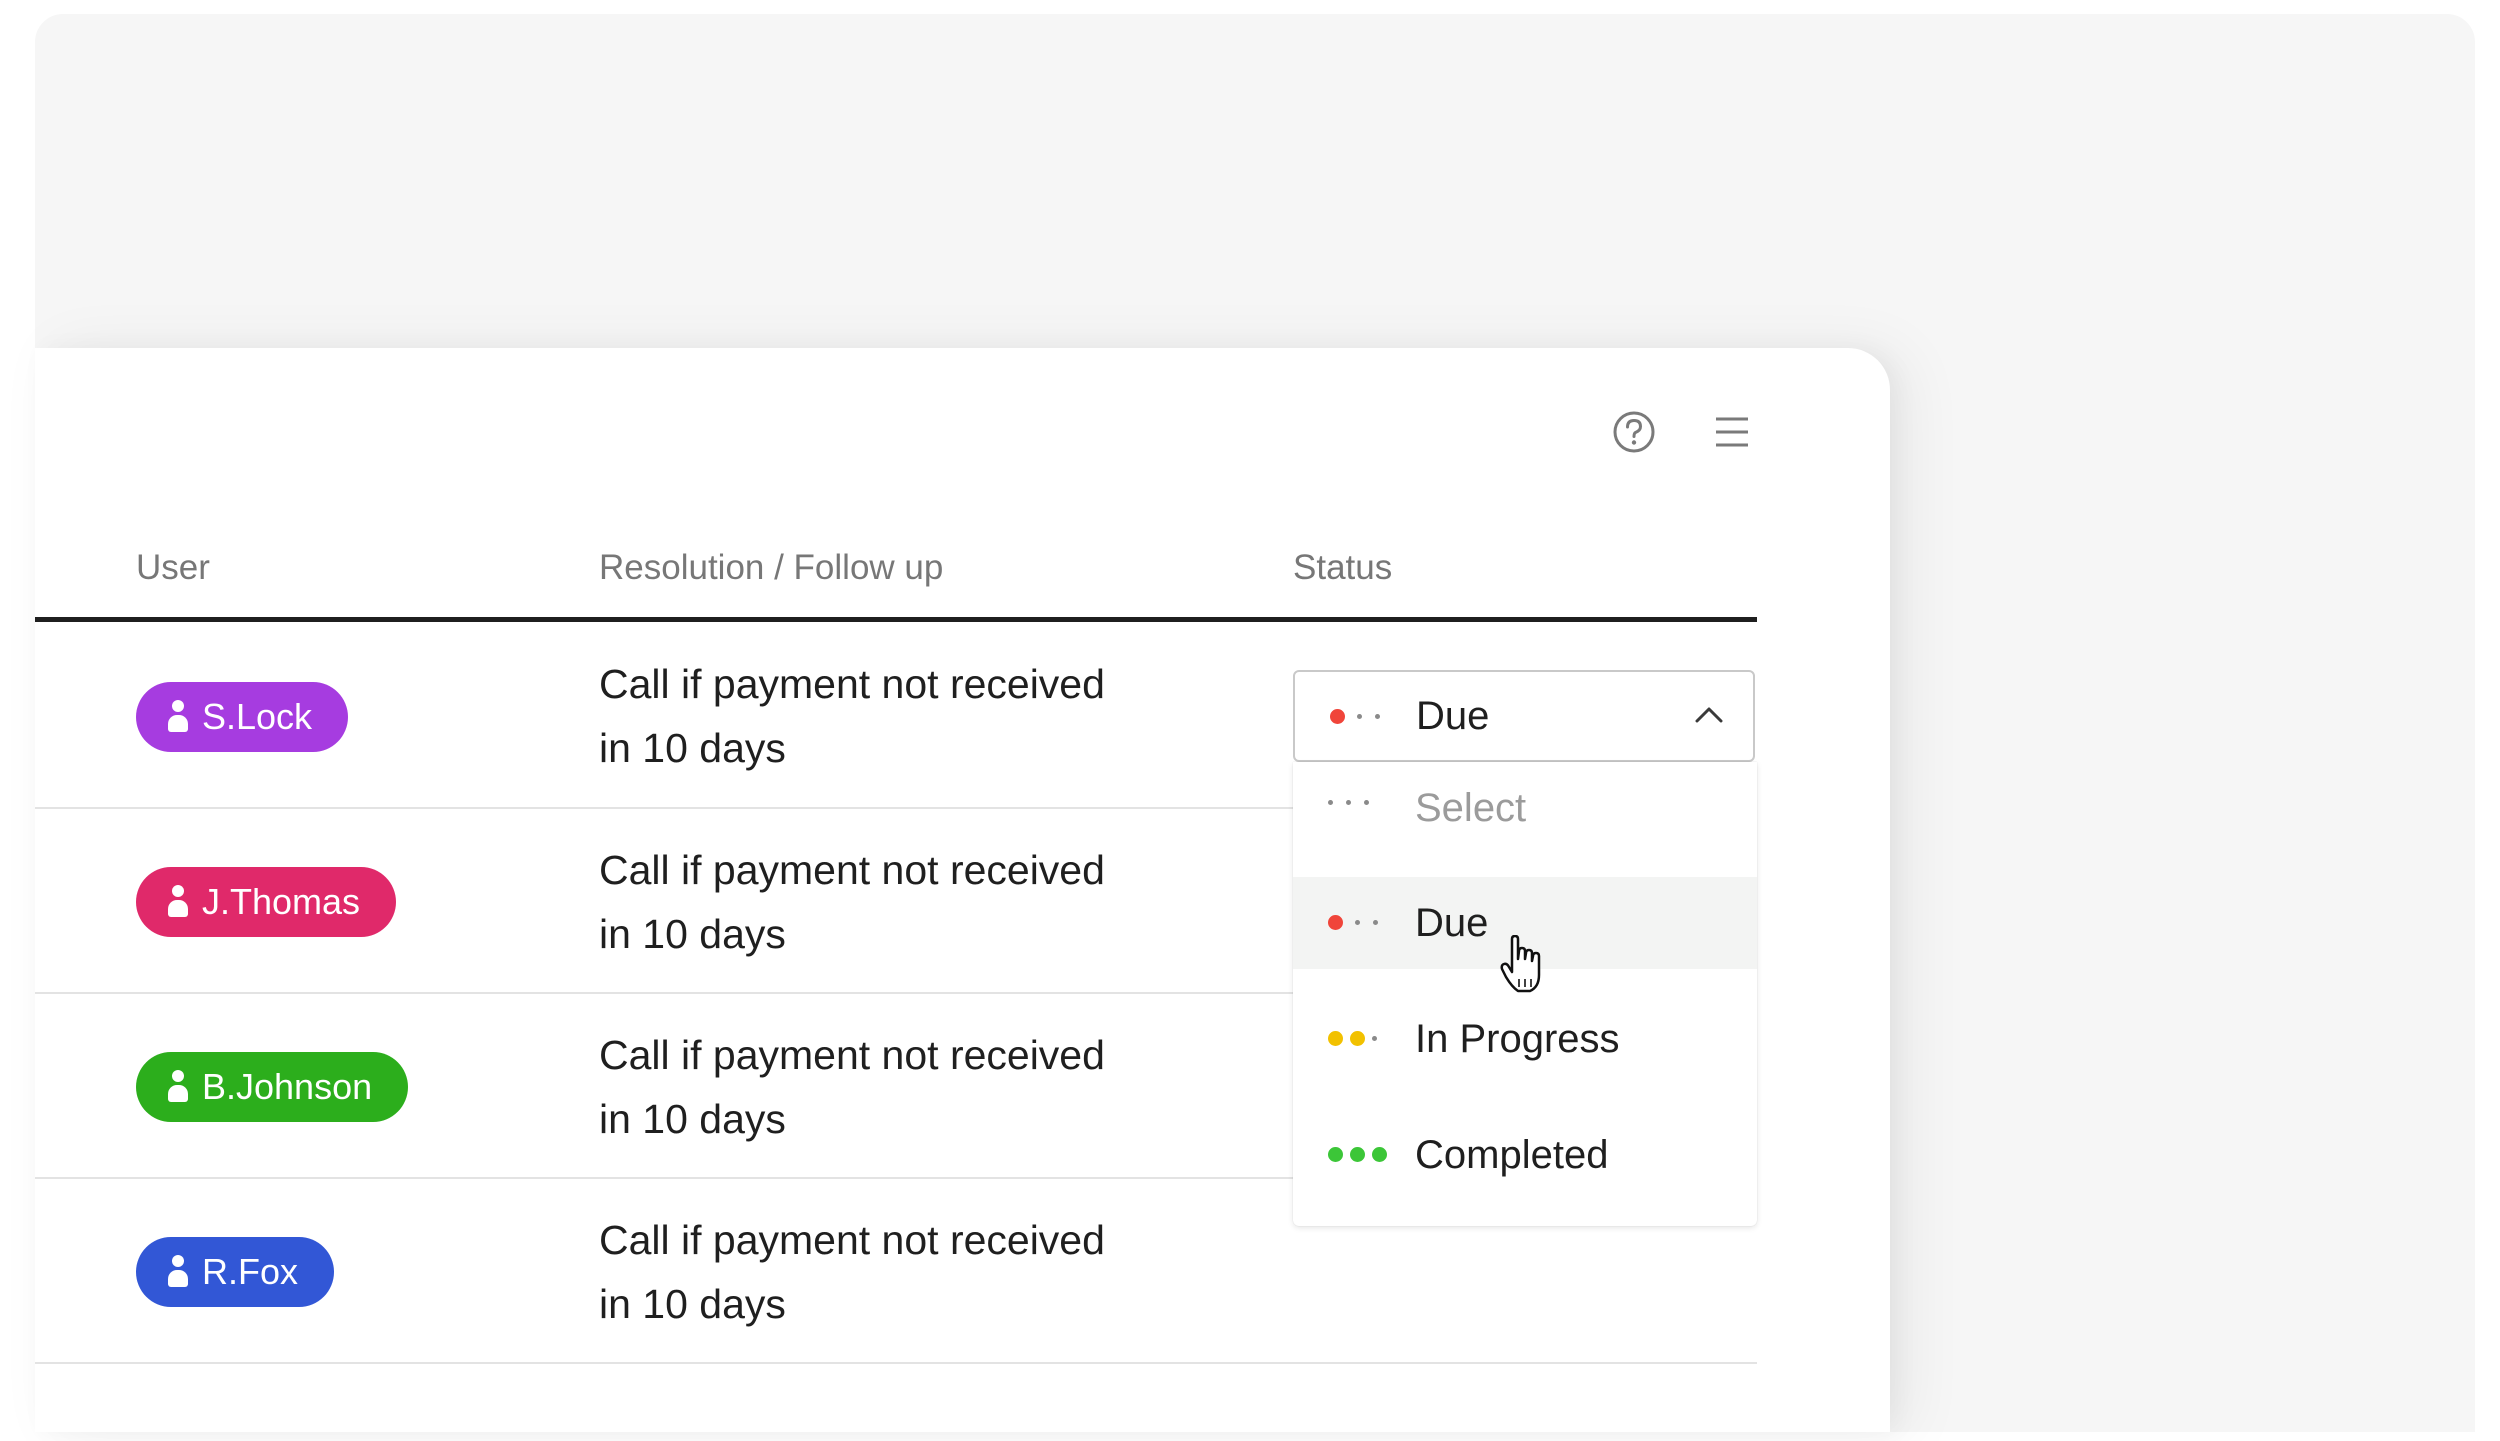 The height and width of the screenshot is (1441, 2500). I want to click on user-badge-s-lock: S.Lock, so click(242, 717).